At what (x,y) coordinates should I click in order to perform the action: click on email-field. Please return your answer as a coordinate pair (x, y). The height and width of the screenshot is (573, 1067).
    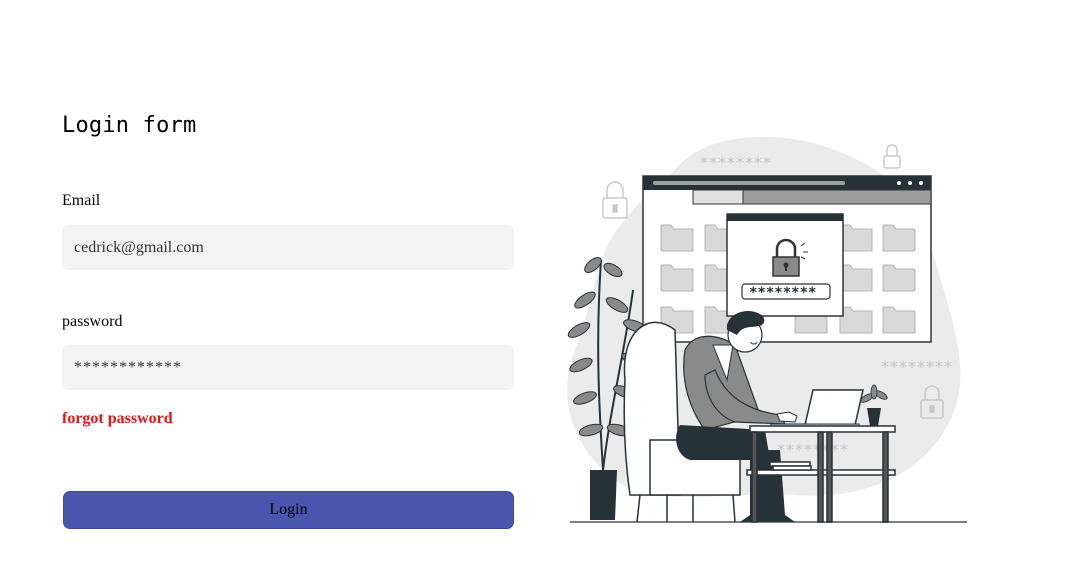
    Looking at the image, I should click on (288, 247).